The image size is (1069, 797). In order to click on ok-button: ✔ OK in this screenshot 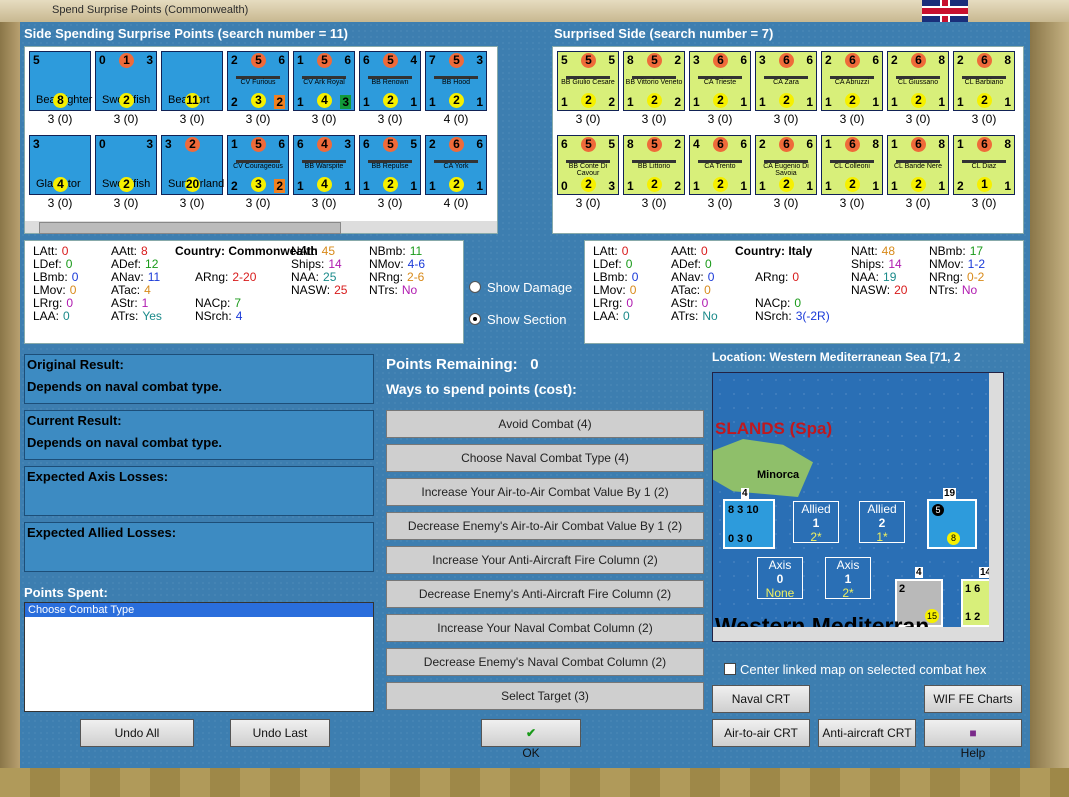, I will do `click(531, 739)`.